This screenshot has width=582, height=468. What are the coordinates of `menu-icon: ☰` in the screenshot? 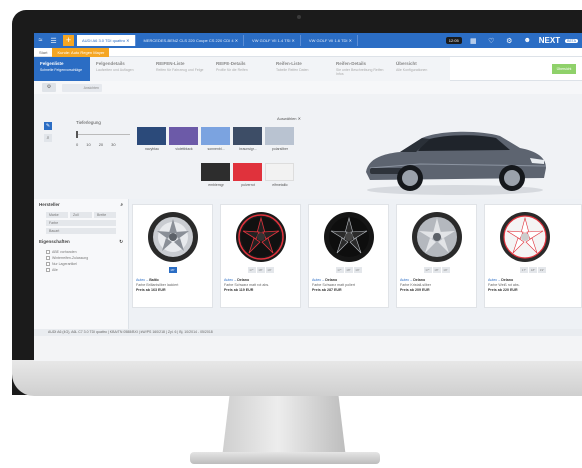 It's located at (53, 41).